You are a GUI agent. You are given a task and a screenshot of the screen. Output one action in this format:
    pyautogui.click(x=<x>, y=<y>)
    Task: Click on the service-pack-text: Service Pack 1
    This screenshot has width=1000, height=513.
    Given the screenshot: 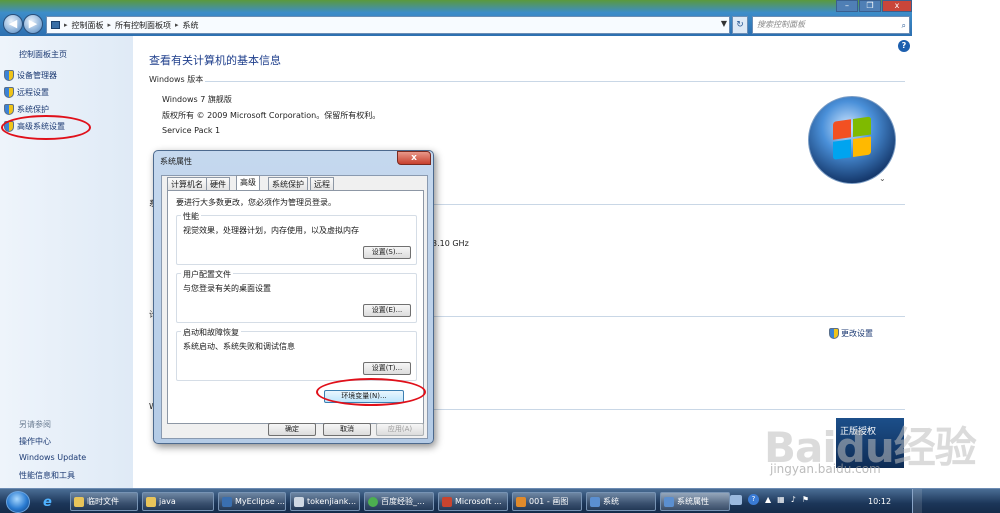 What is the action you would take?
    pyautogui.click(x=191, y=130)
    